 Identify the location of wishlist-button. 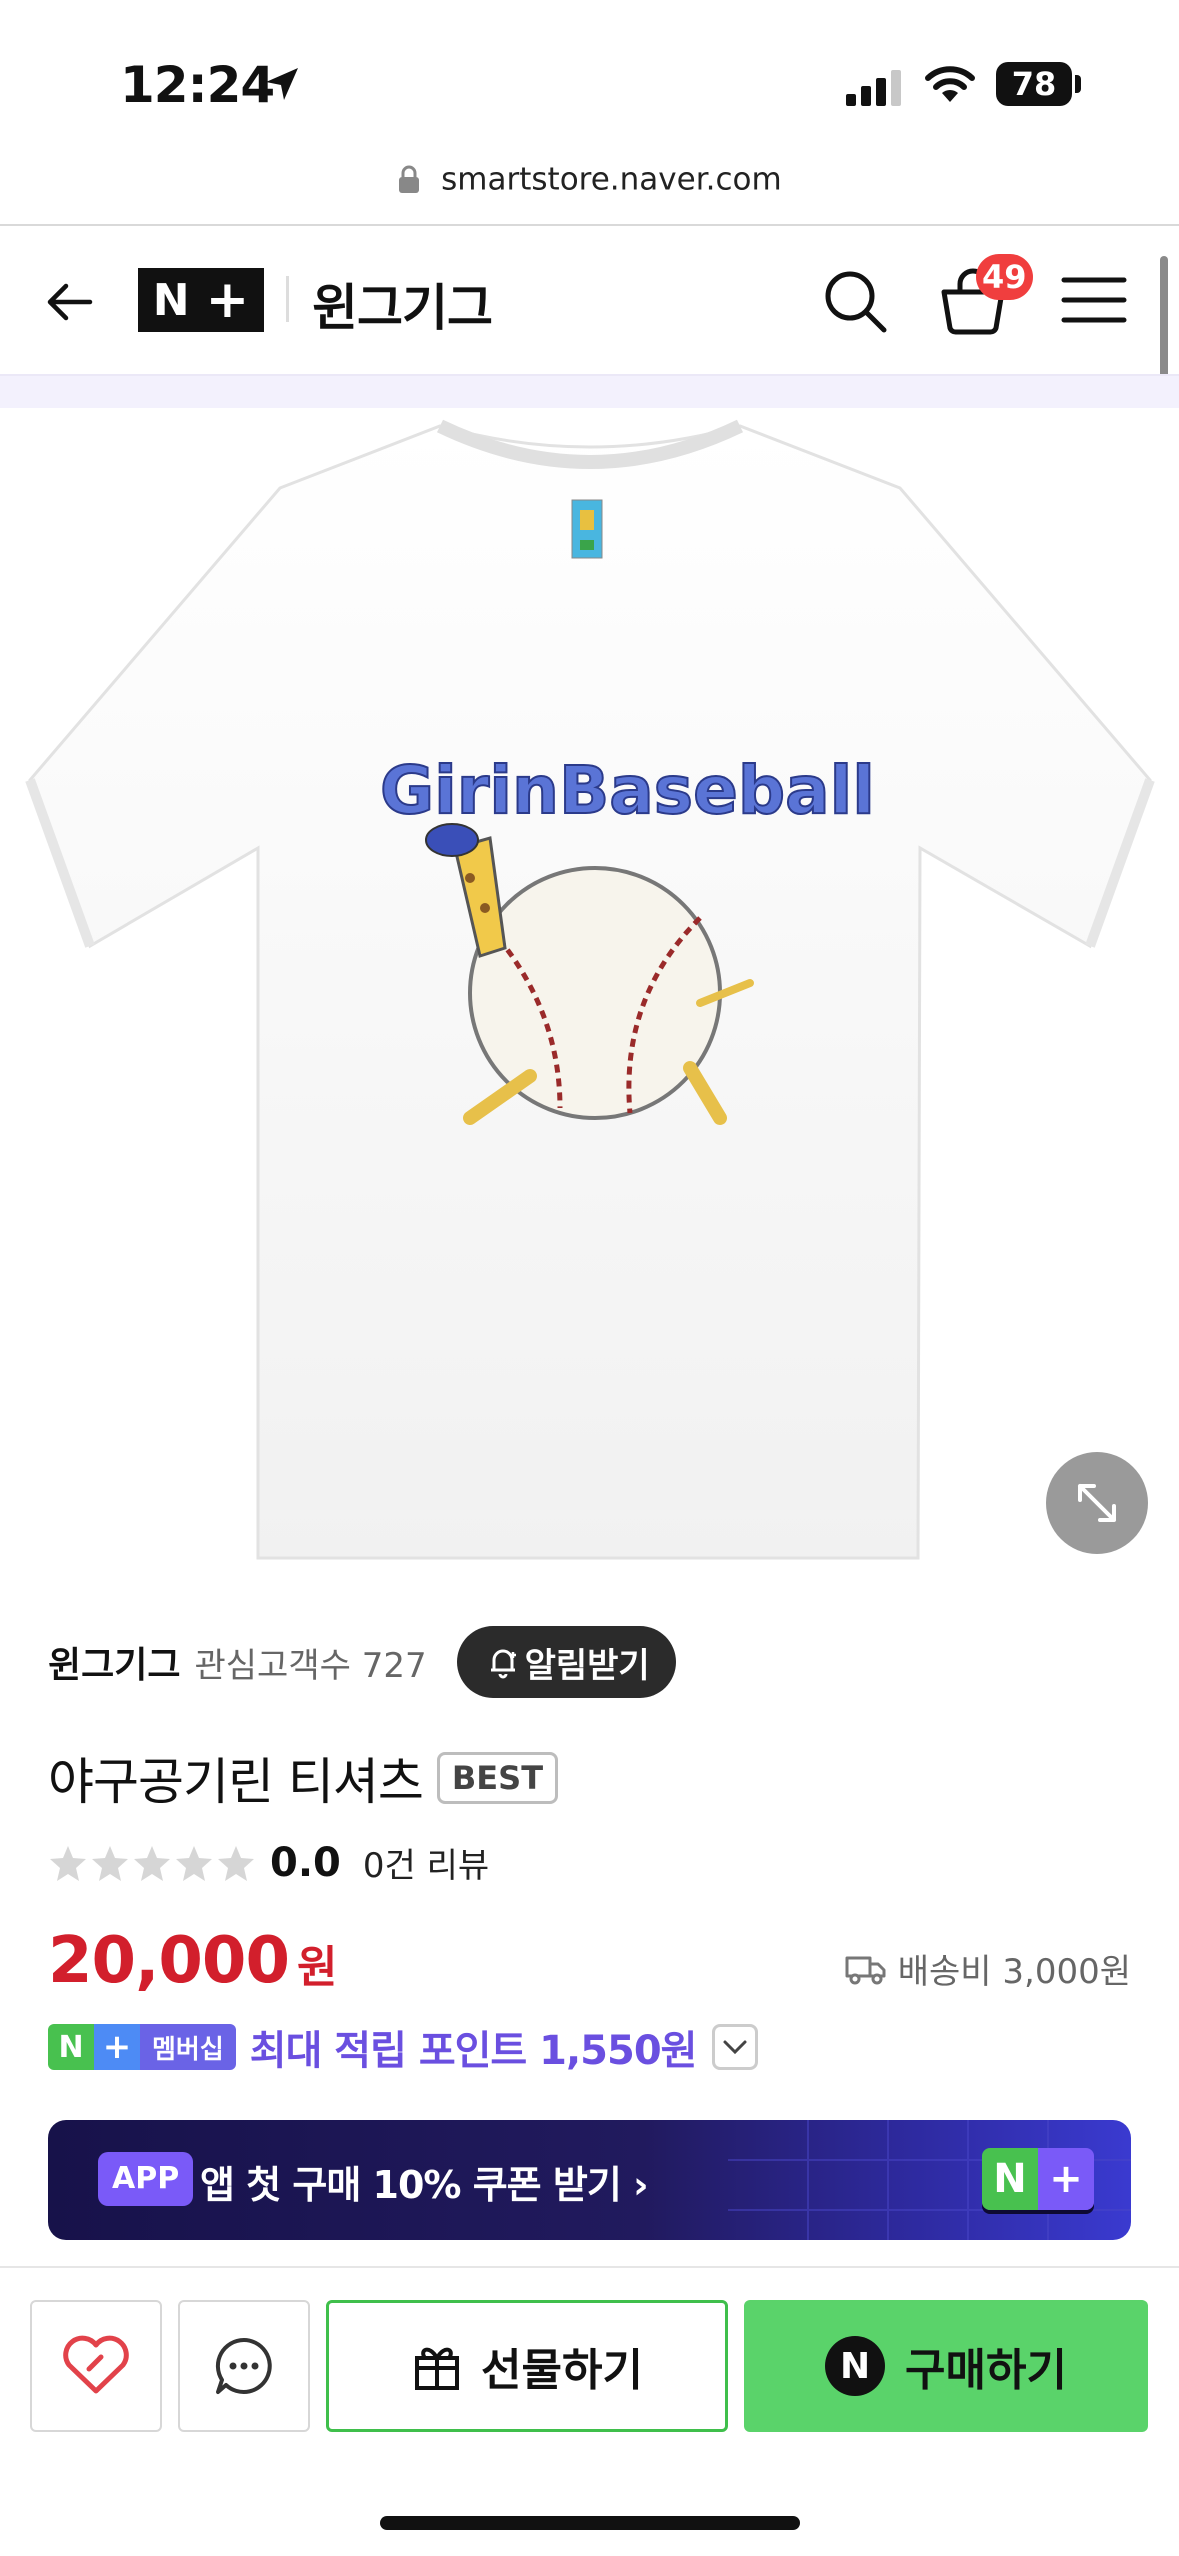
(96, 2366).